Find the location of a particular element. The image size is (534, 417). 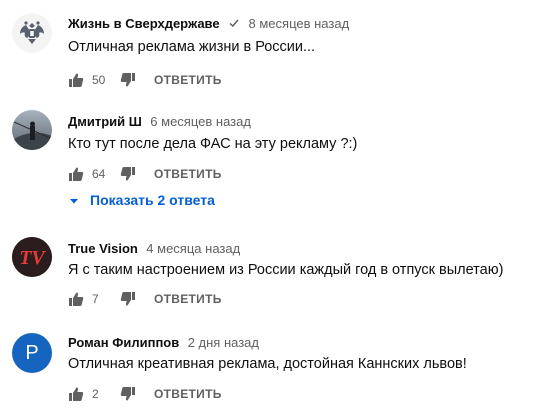

svg-text: TV is located at coordinates (32, 258).